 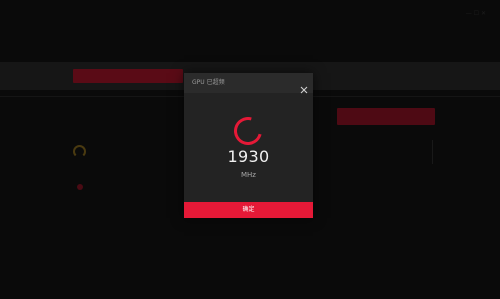 What do you see at coordinates (248, 210) in the screenshot?
I see `confirm-button: 确定` at bounding box center [248, 210].